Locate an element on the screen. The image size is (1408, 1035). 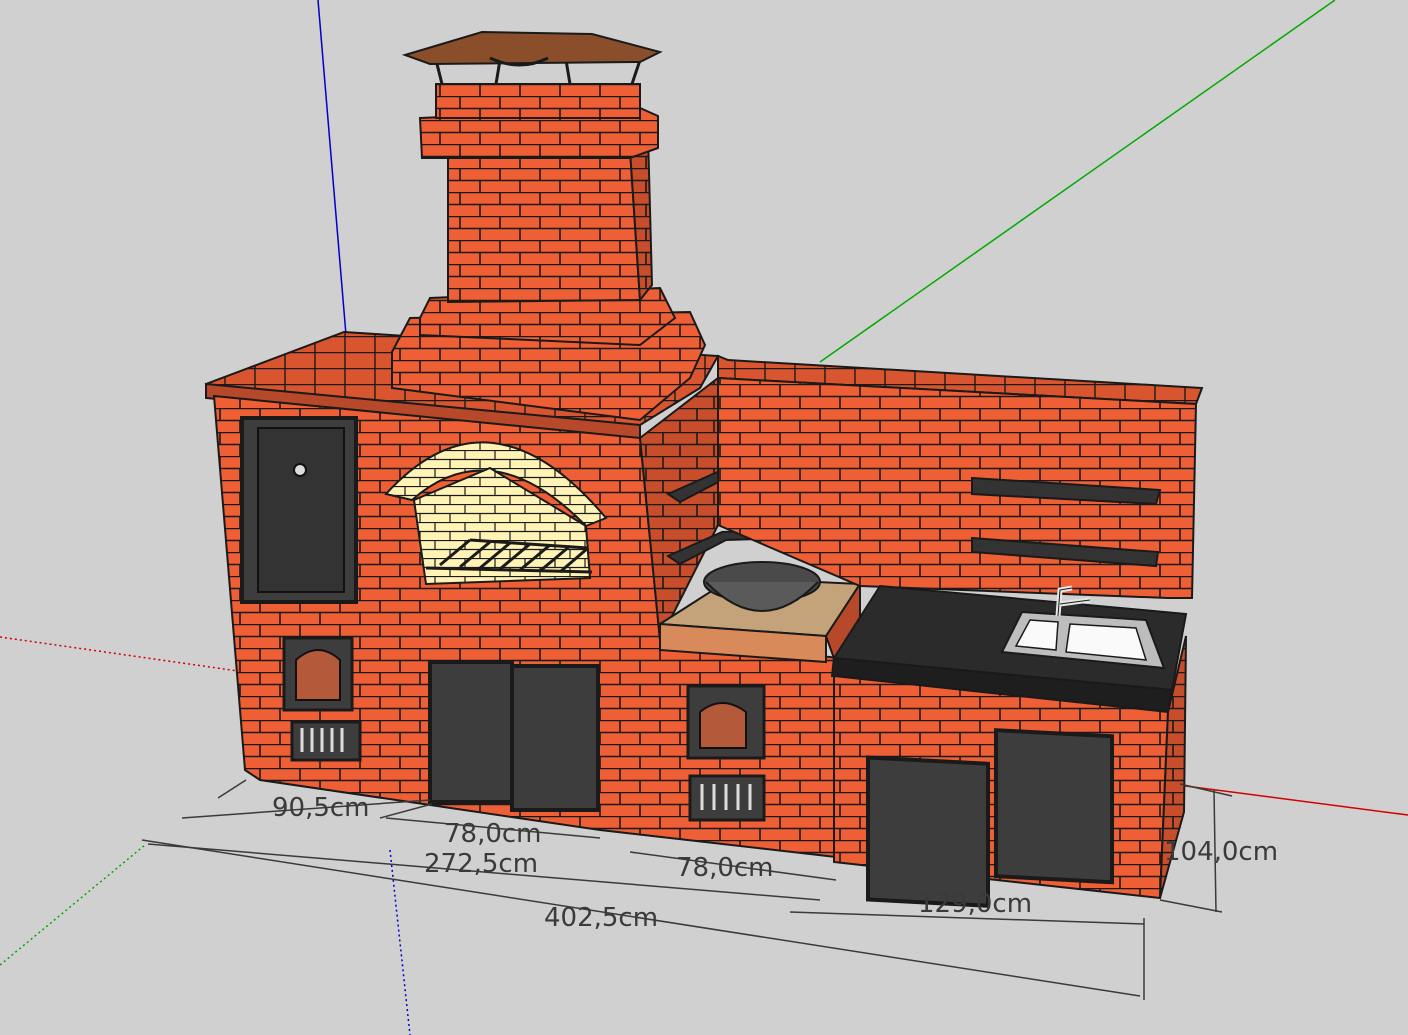
dim-402-5: 402,5cm is located at coordinates (601, 918).